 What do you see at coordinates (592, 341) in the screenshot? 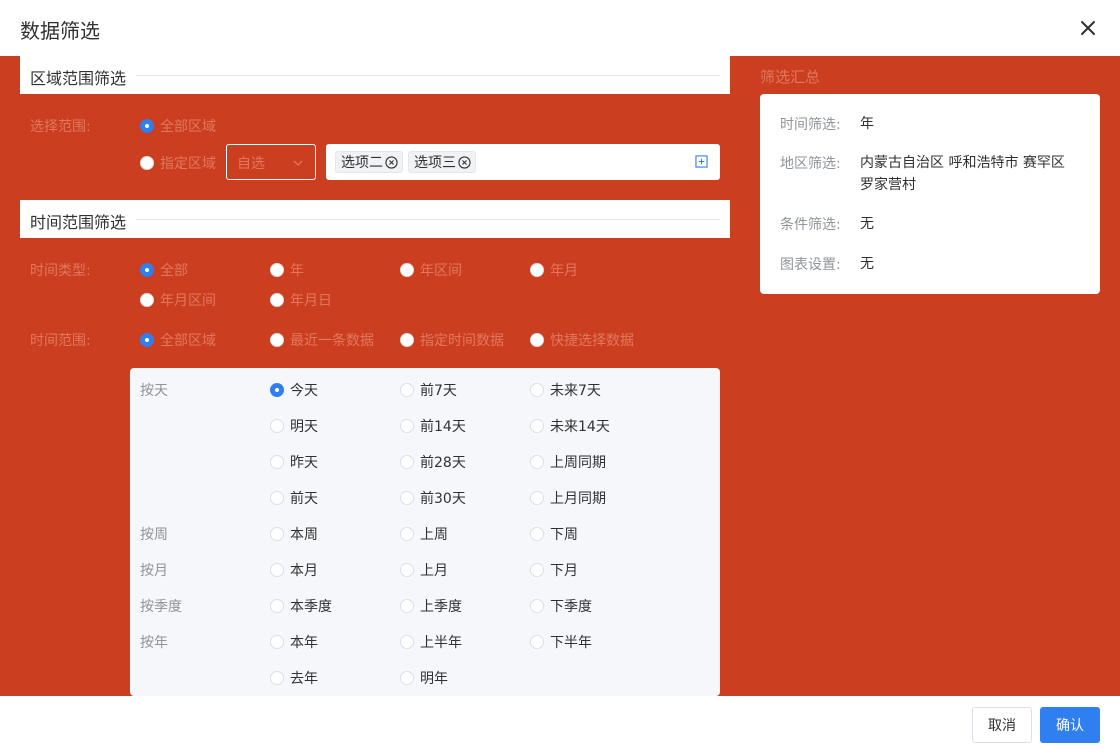
I see `radio-label: 快捷选择数据` at bounding box center [592, 341].